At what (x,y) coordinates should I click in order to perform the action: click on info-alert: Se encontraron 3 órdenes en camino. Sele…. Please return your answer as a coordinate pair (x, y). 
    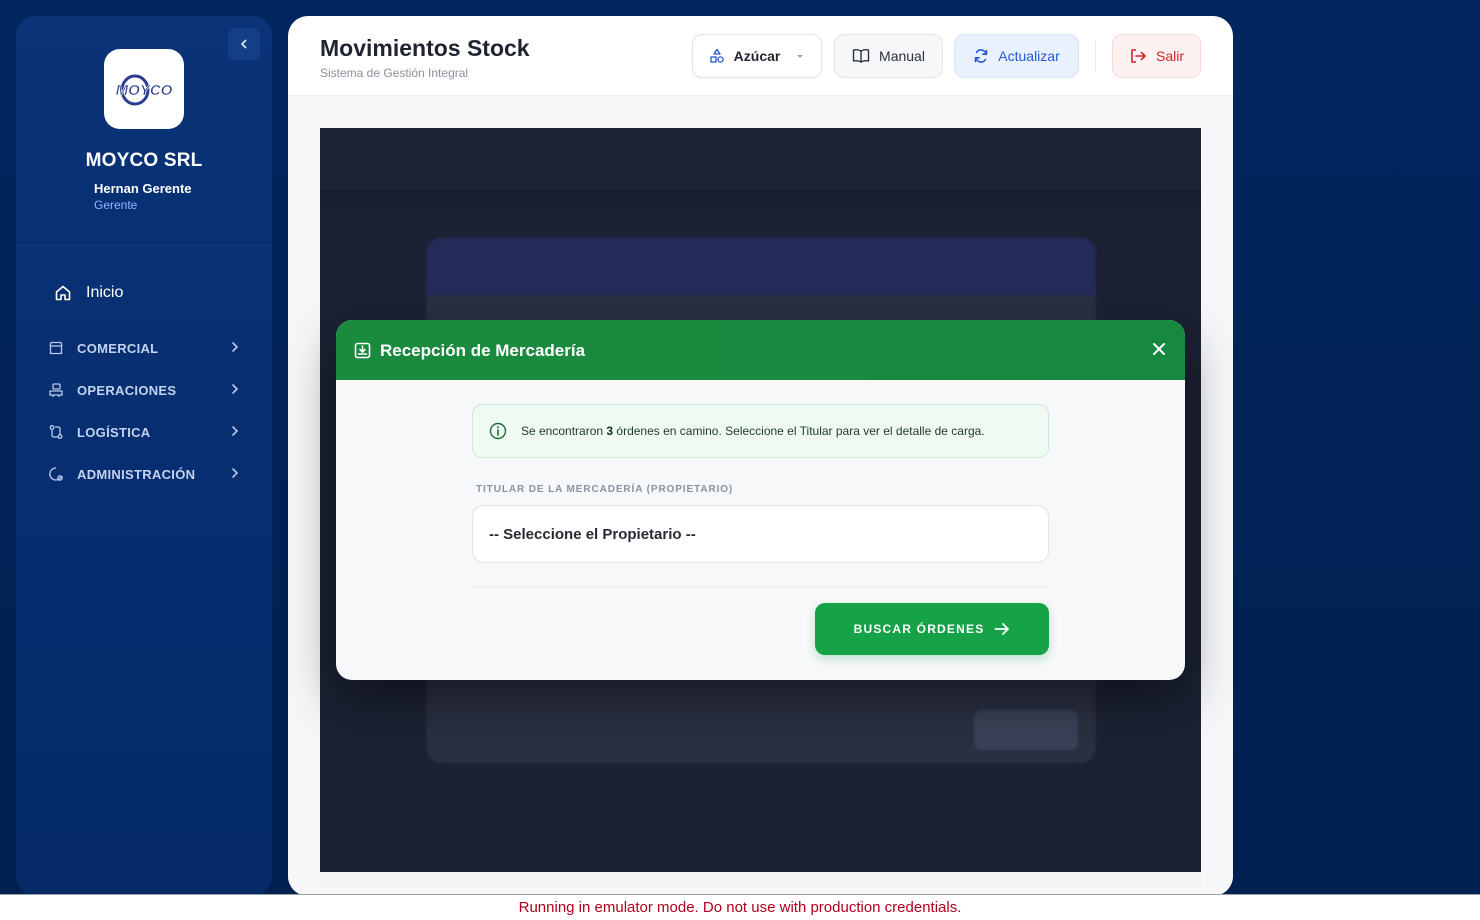
    Looking at the image, I should click on (760, 431).